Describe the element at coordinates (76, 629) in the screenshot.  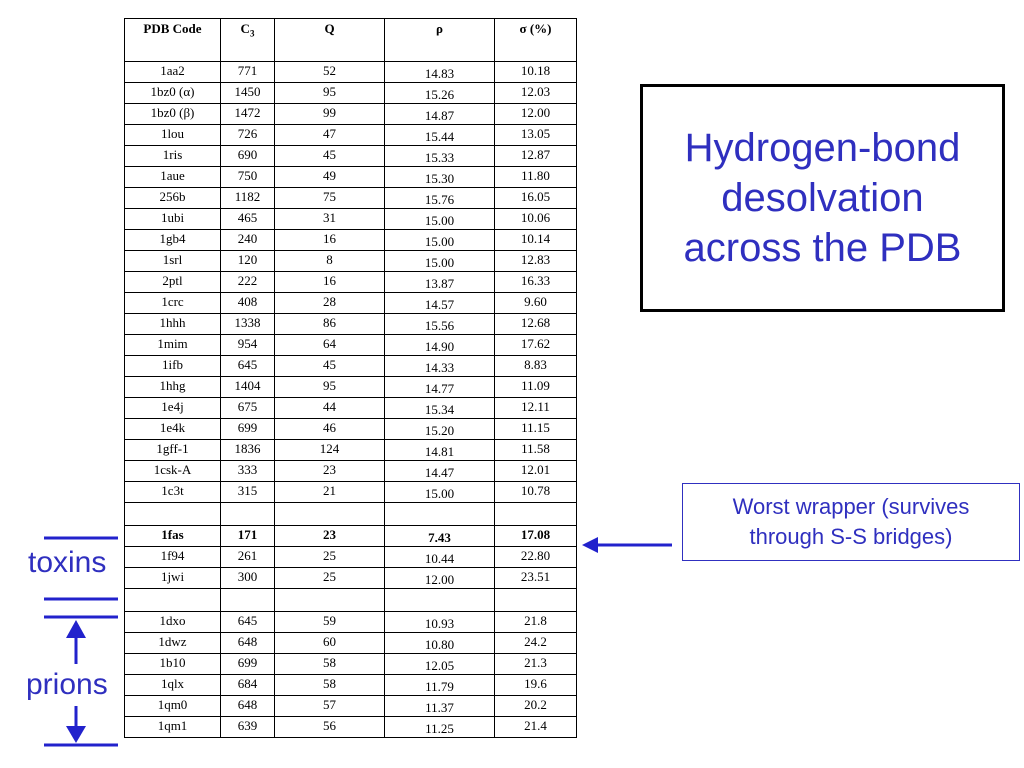
I see `prions-up-arrowhead` at that location.